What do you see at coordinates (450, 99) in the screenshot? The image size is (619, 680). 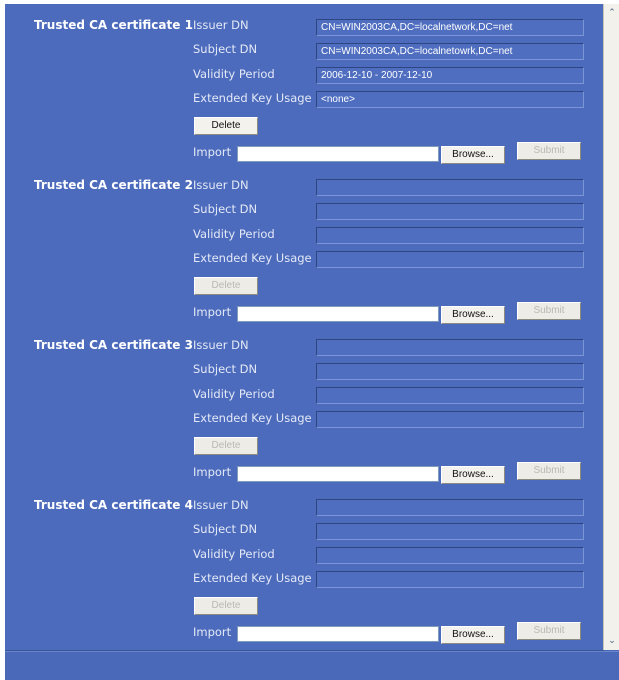 I see `extended-key-usage-value: <none>` at bounding box center [450, 99].